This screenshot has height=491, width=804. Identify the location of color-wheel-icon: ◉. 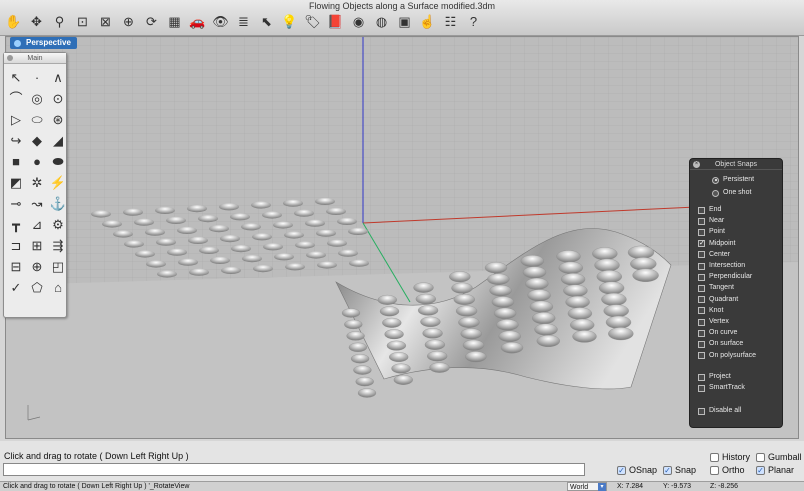
(358, 21).